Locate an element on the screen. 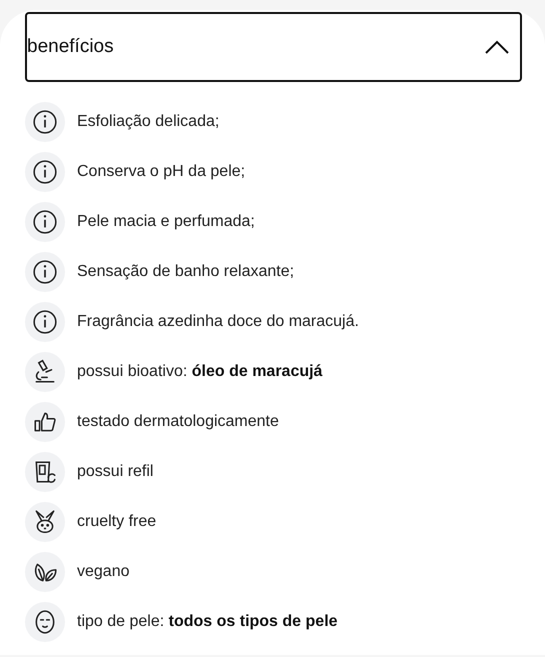 This screenshot has height=657, width=545. thumbs-up-icon is located at coordinates (45, 422).